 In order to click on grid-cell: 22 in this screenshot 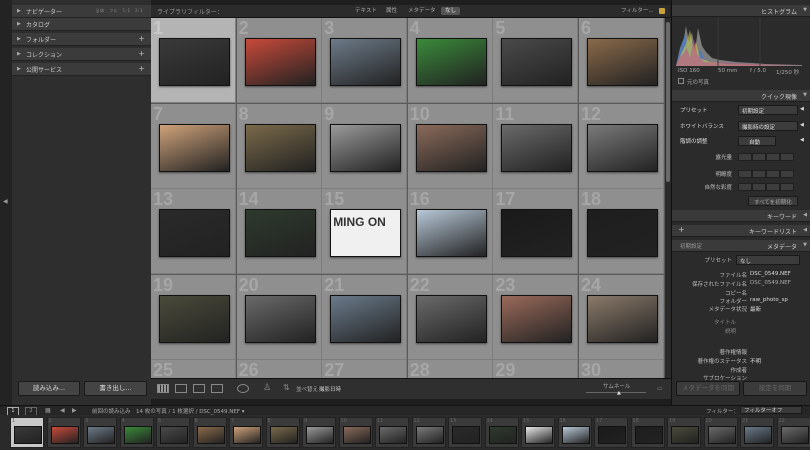, I will do `click(450, 317)`.